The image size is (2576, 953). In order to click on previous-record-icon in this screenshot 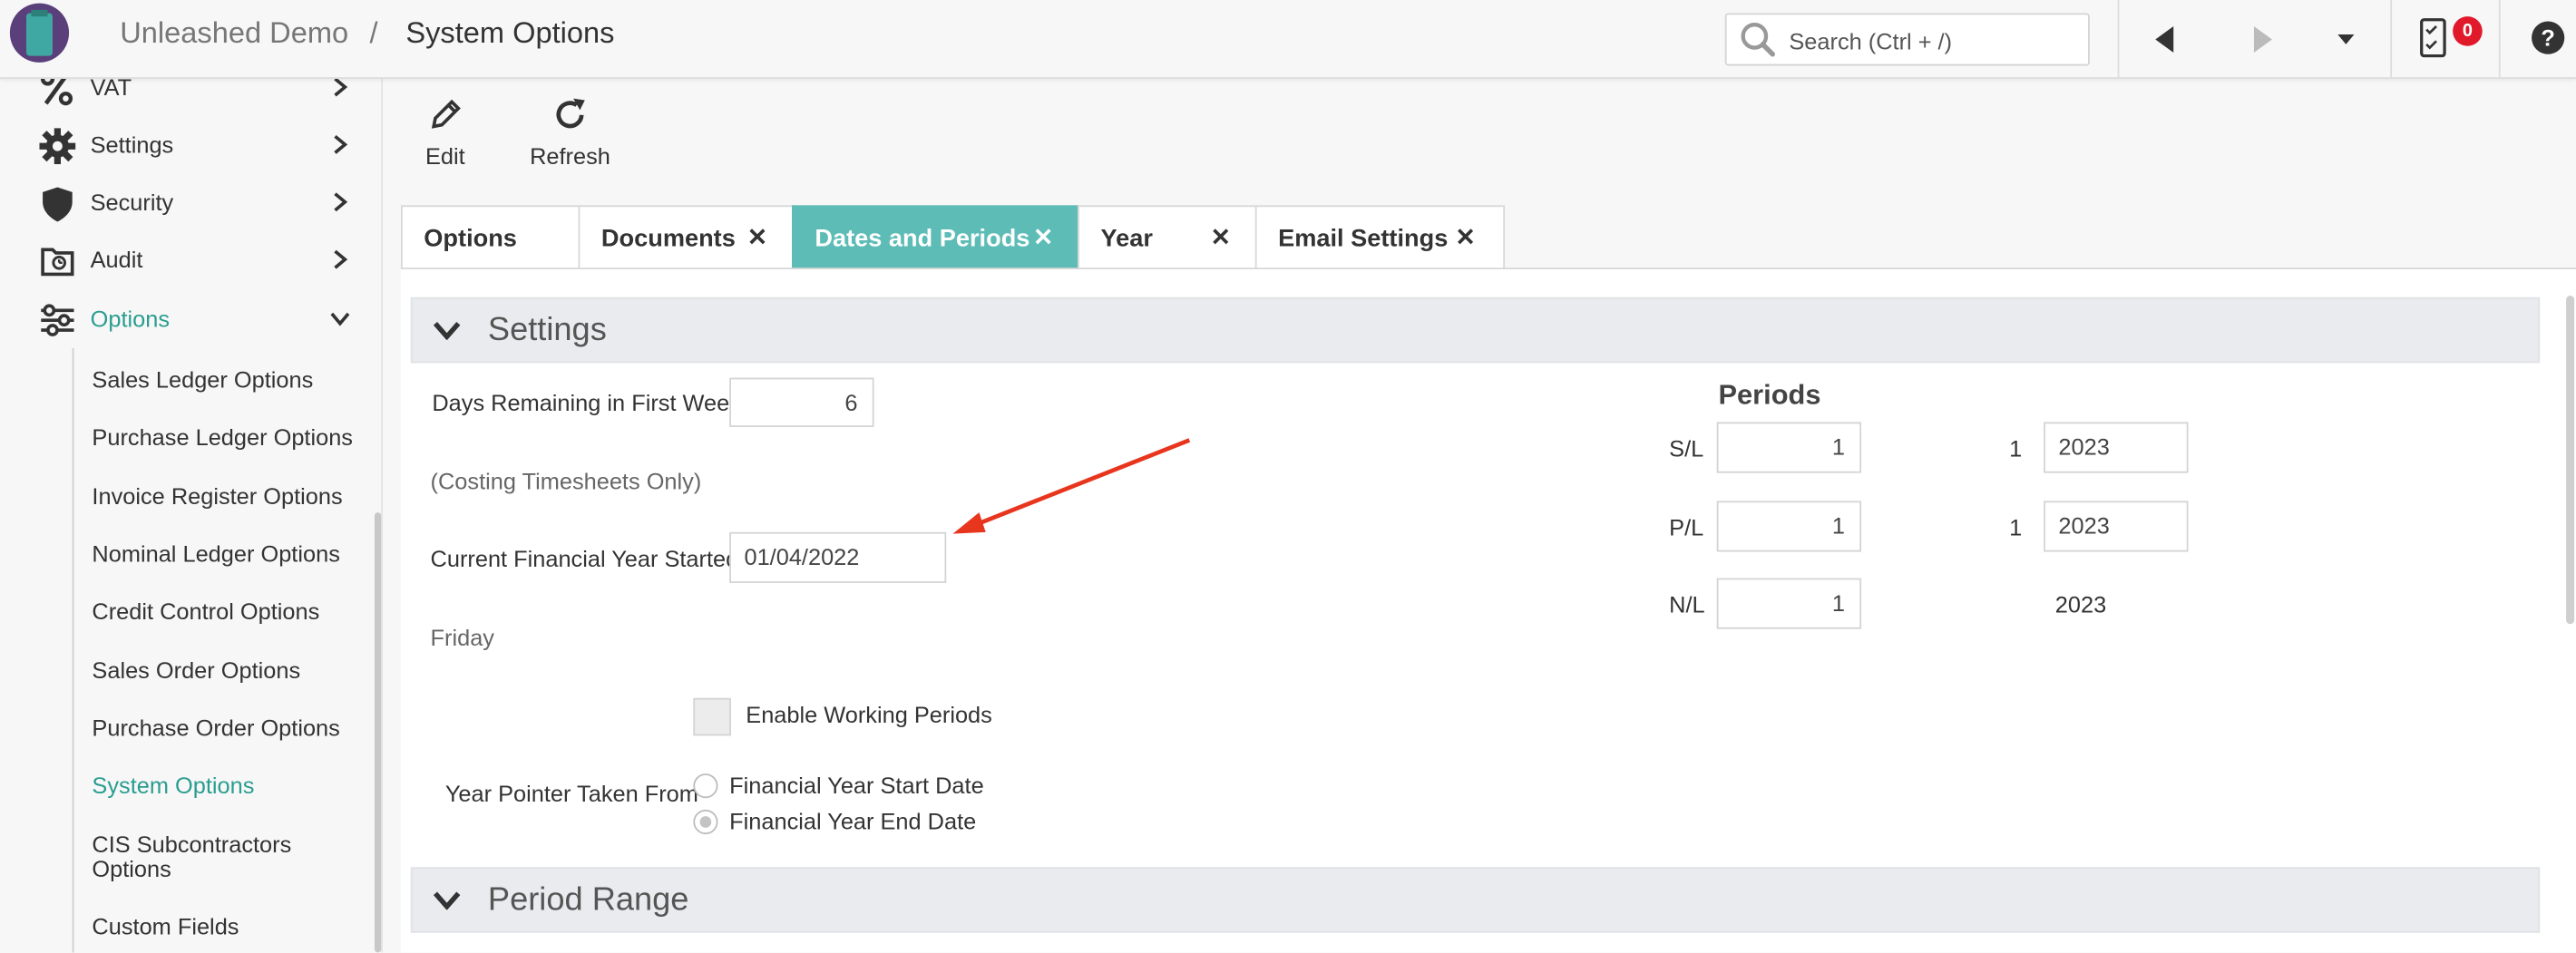, I will do `click(2164, 39)`.